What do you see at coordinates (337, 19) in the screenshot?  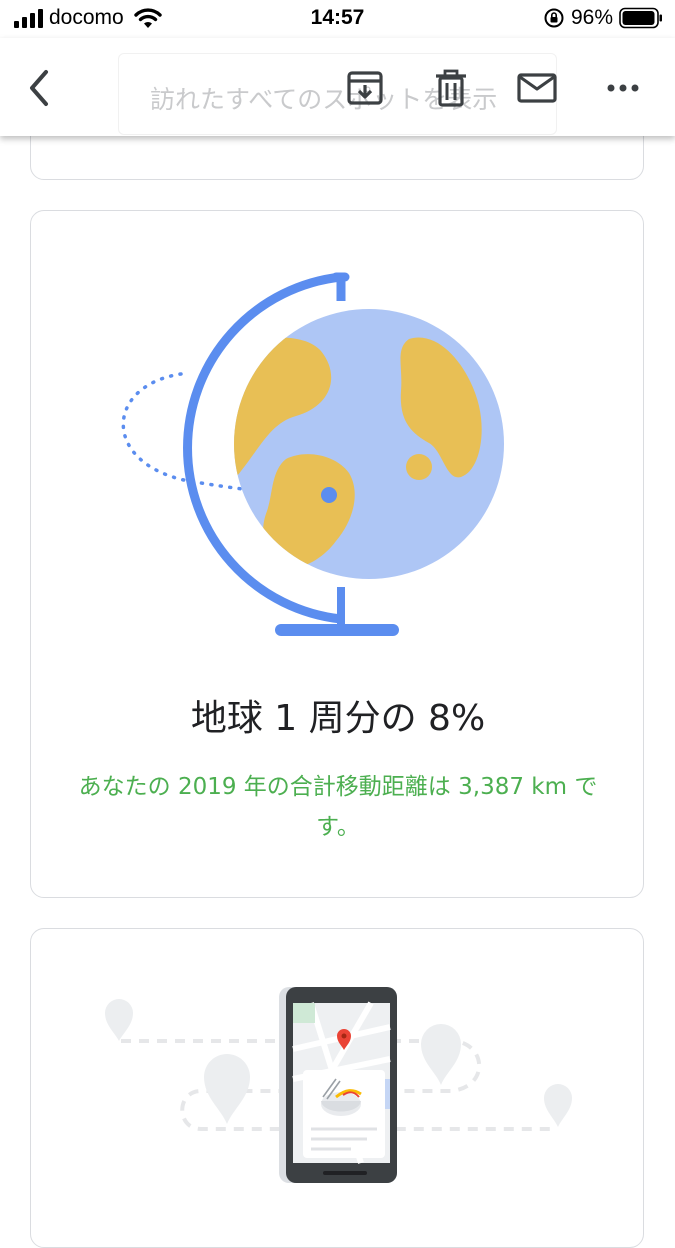 I see `status-bar: docomo 14:57 96%` at bounding box center [337, 19].